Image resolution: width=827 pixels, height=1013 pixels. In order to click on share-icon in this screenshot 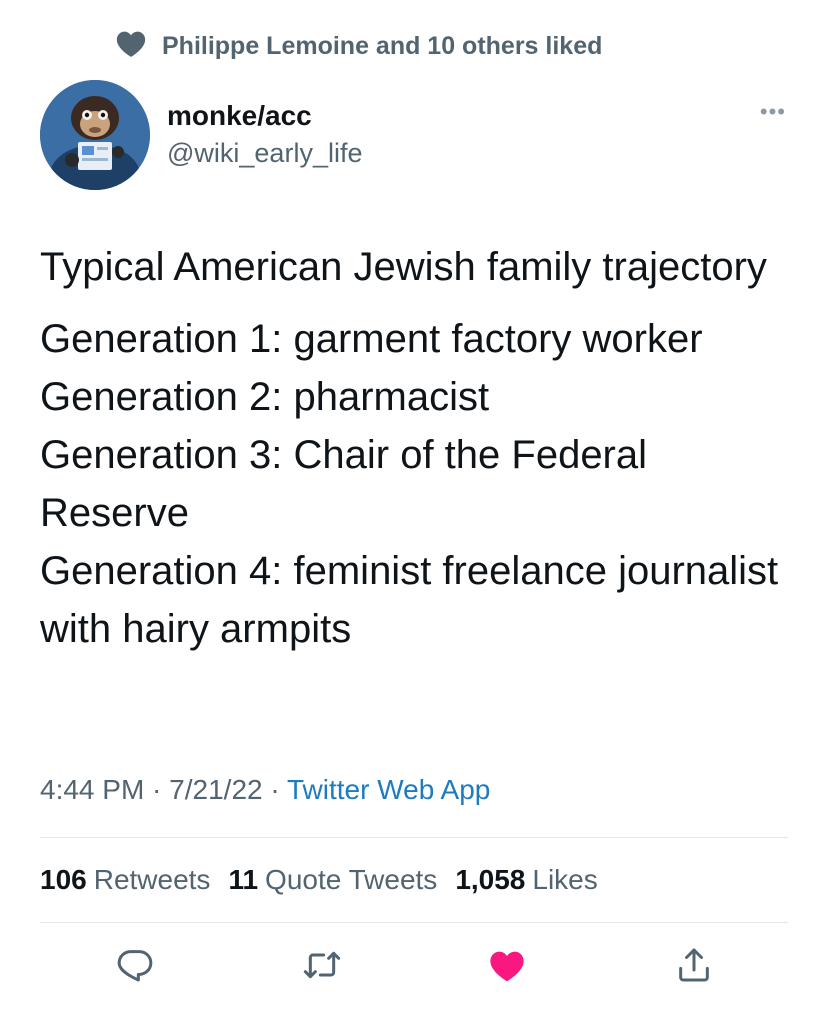, I will do `click(694, 967)`.